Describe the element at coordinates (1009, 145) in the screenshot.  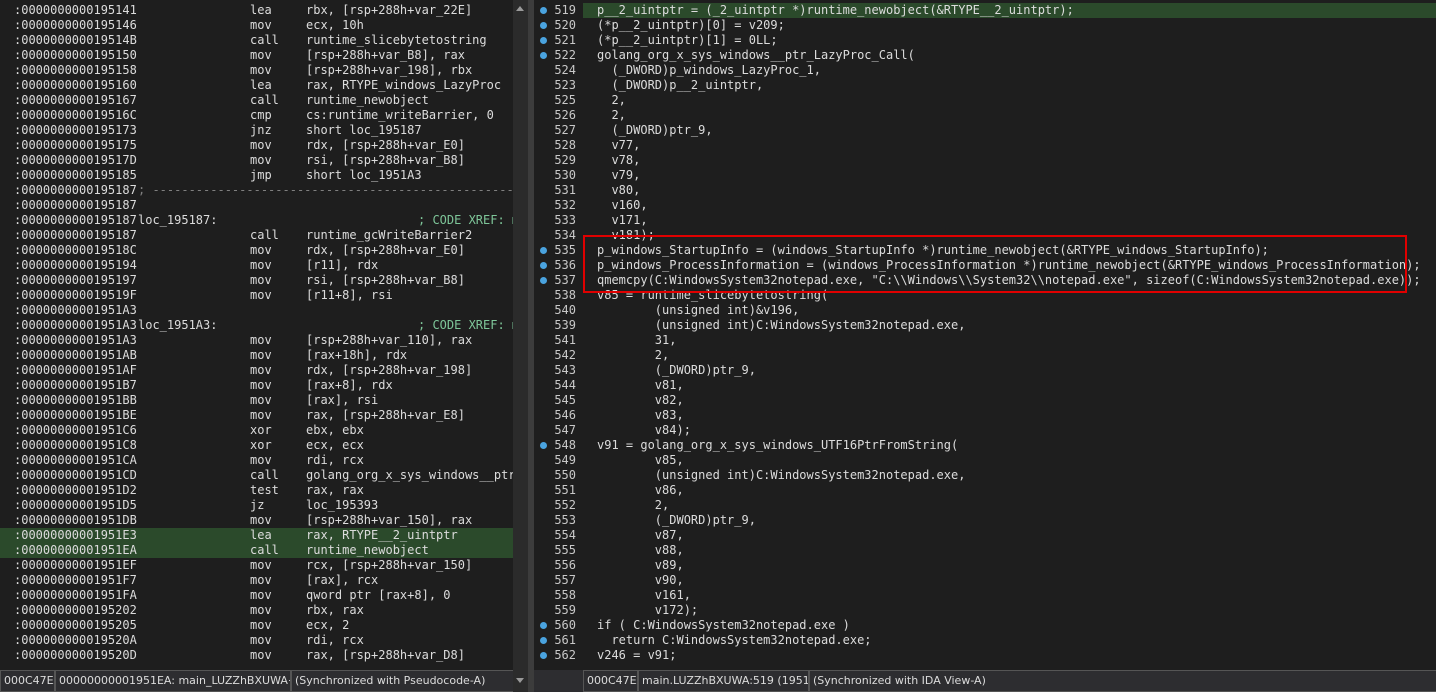
I see `pseudocode-line: v77,` at that location.